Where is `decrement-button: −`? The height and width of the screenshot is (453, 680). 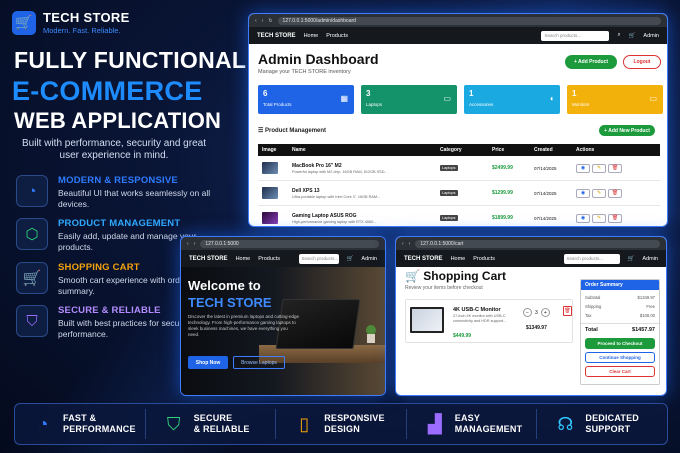
decrement-button: − is located at coordinates (527, 312).